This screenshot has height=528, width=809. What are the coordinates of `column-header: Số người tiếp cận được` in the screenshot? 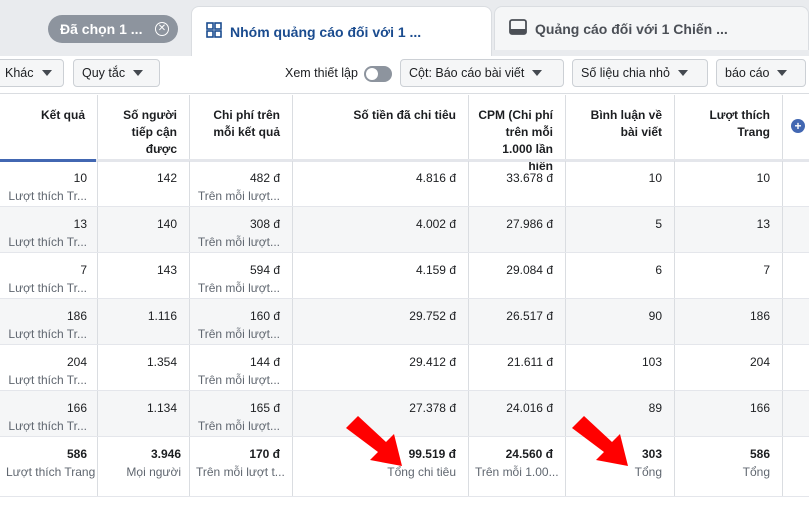 It's located at (144, 128).